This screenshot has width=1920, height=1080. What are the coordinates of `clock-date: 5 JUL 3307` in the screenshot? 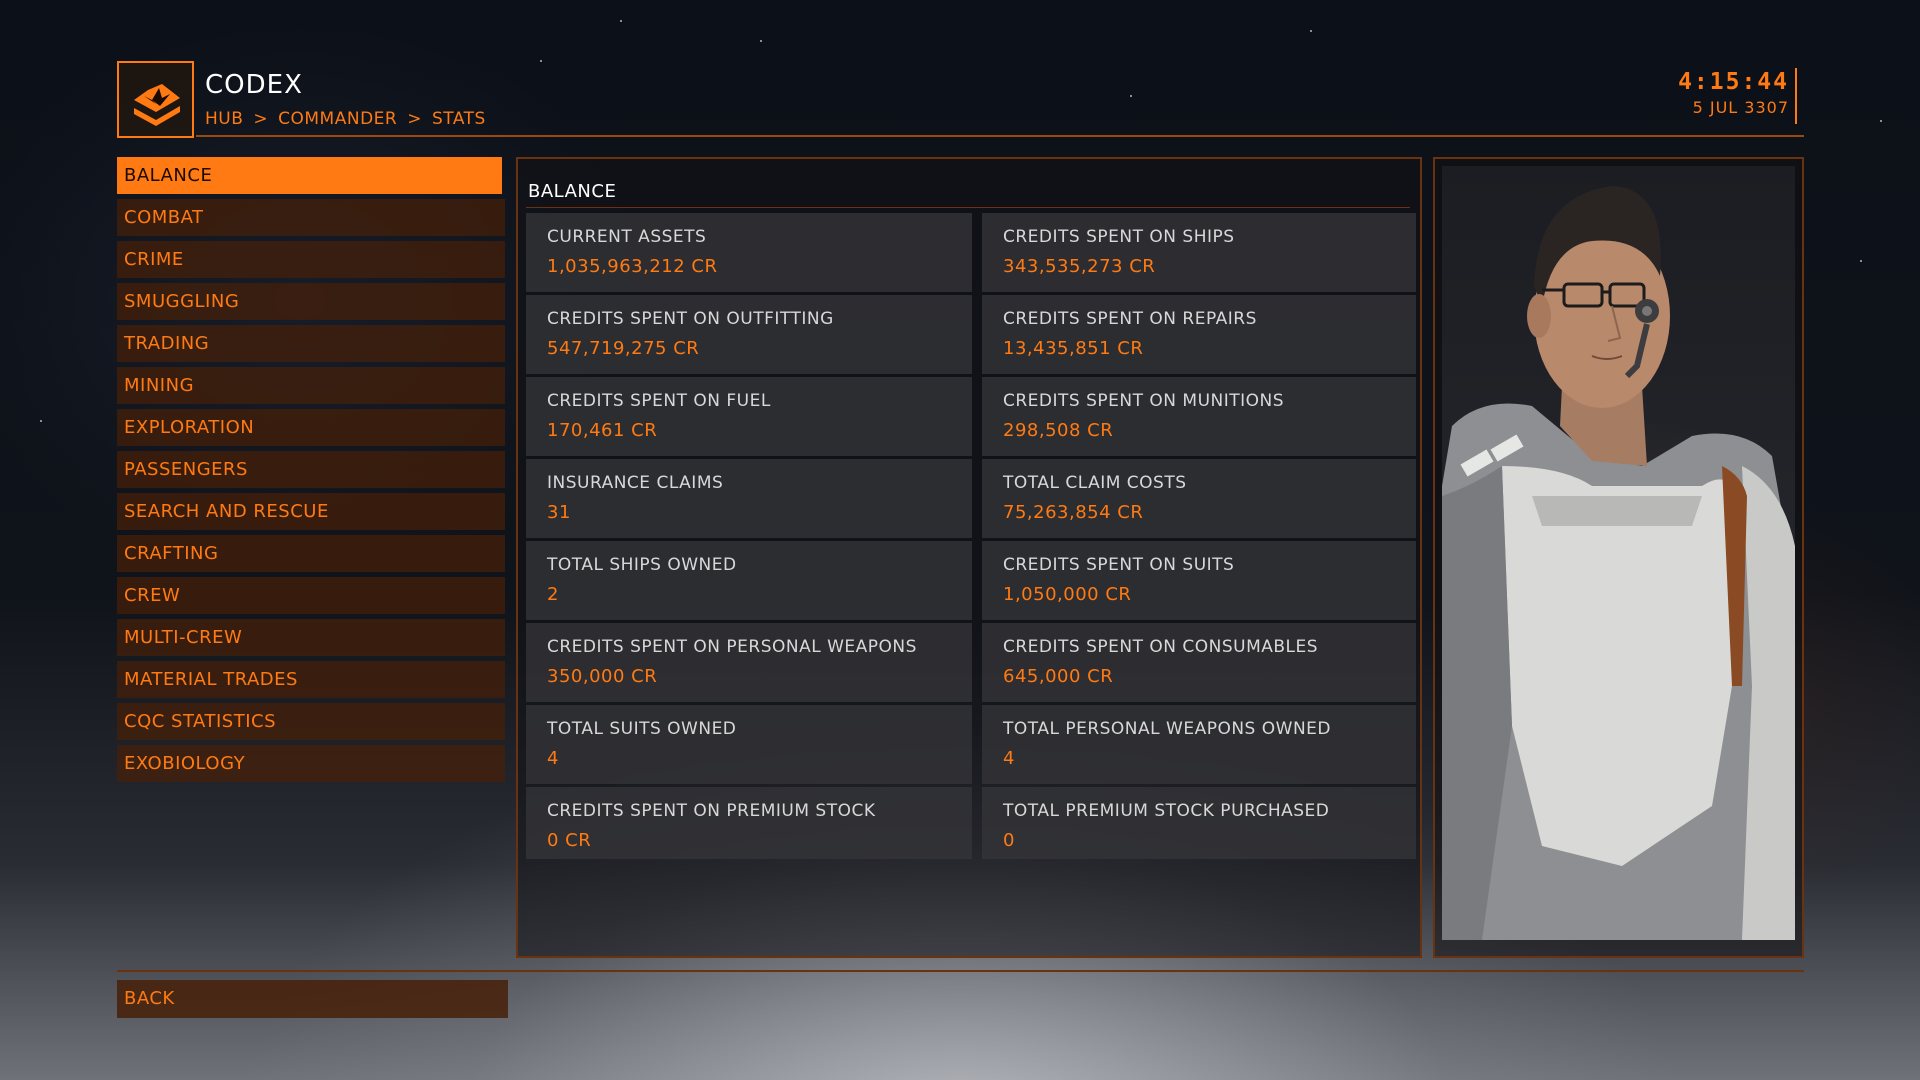 It's located at (1740, 107).